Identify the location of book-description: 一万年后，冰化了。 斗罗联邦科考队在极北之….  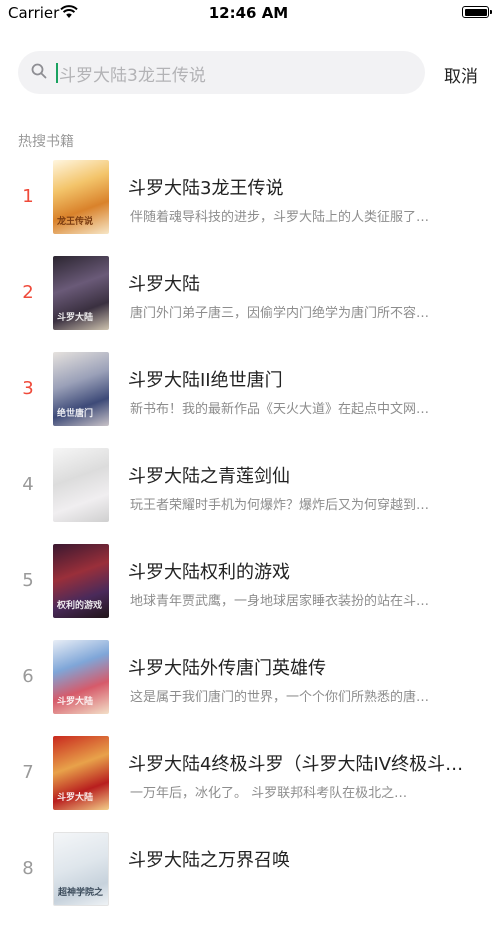
(269, 793).